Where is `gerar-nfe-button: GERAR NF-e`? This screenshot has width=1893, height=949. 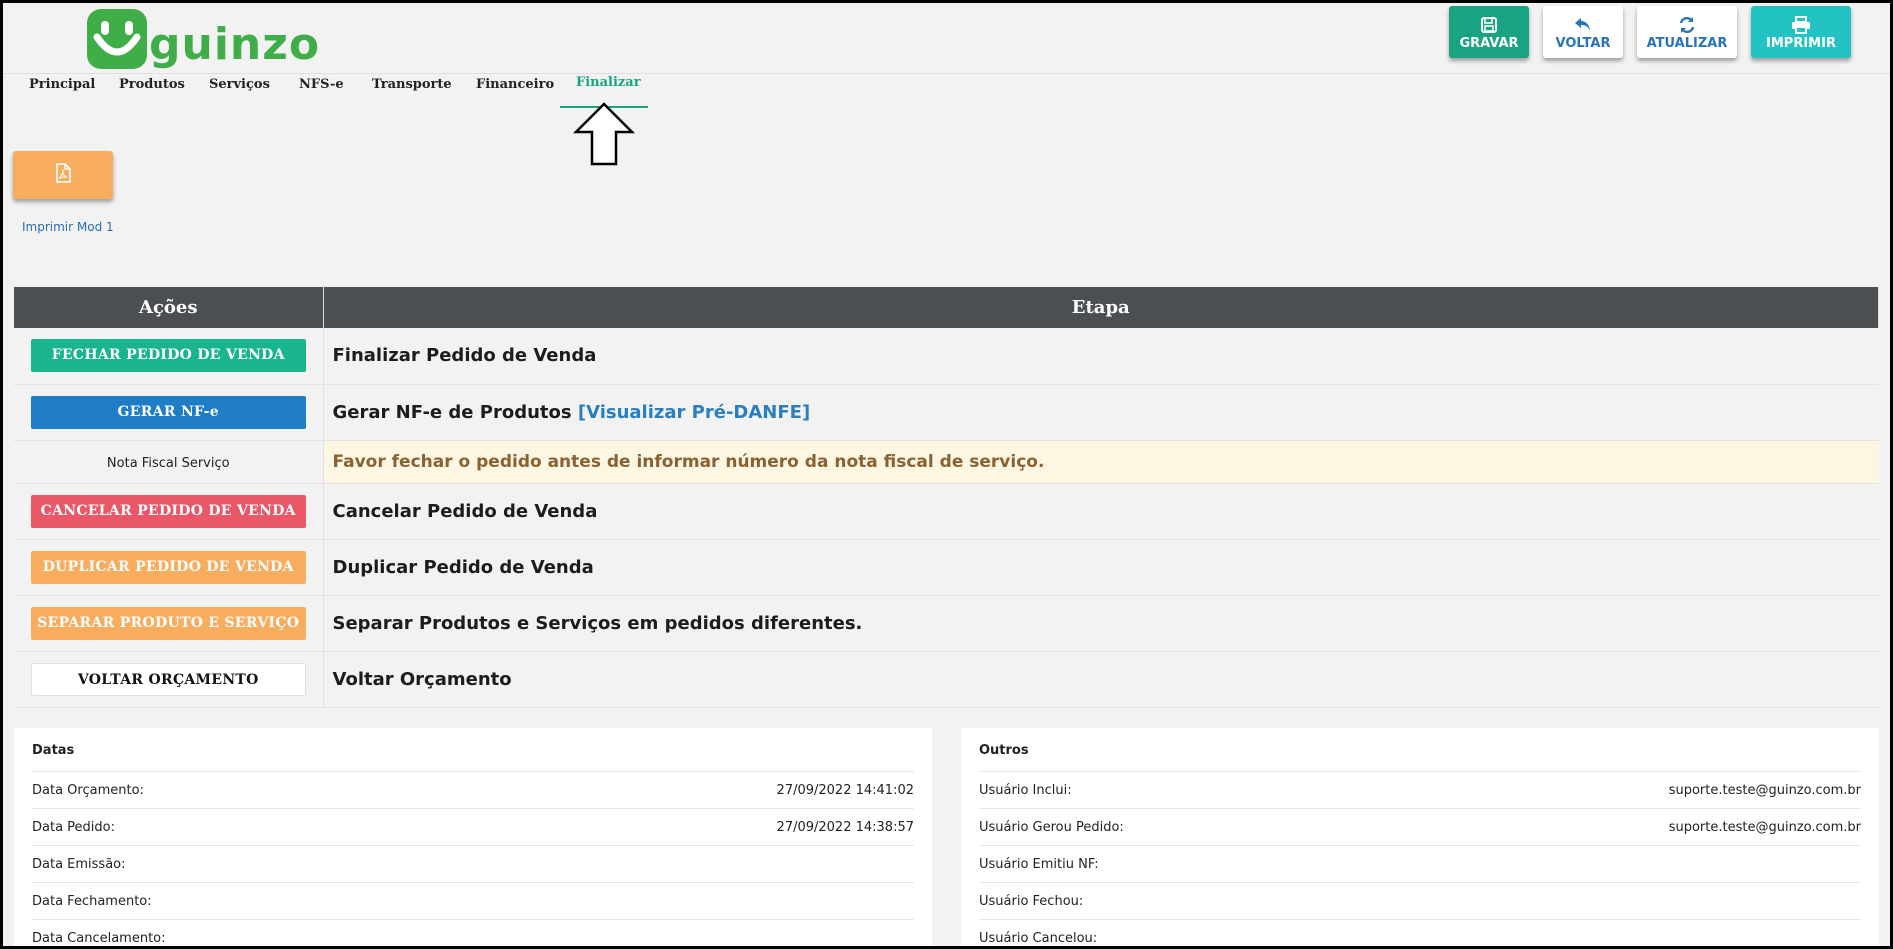 gerar-nfe-button: GERAR NF-e is located at coordinates (168, 412).